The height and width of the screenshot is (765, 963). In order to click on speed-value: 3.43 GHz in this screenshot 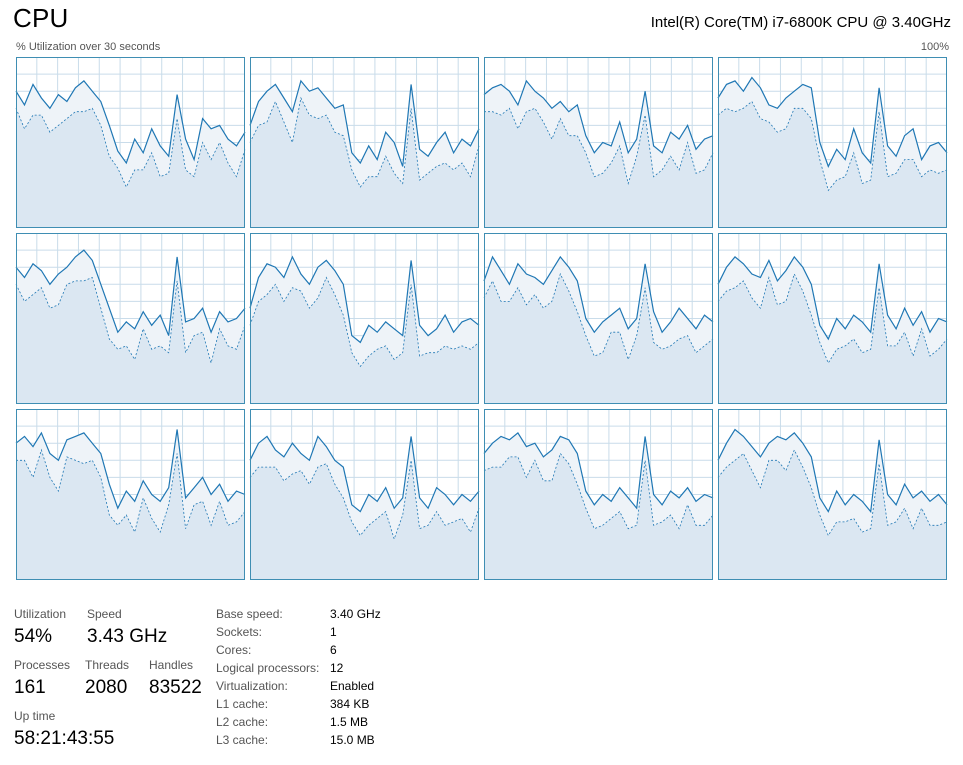, I will do `click(127, 636)`.